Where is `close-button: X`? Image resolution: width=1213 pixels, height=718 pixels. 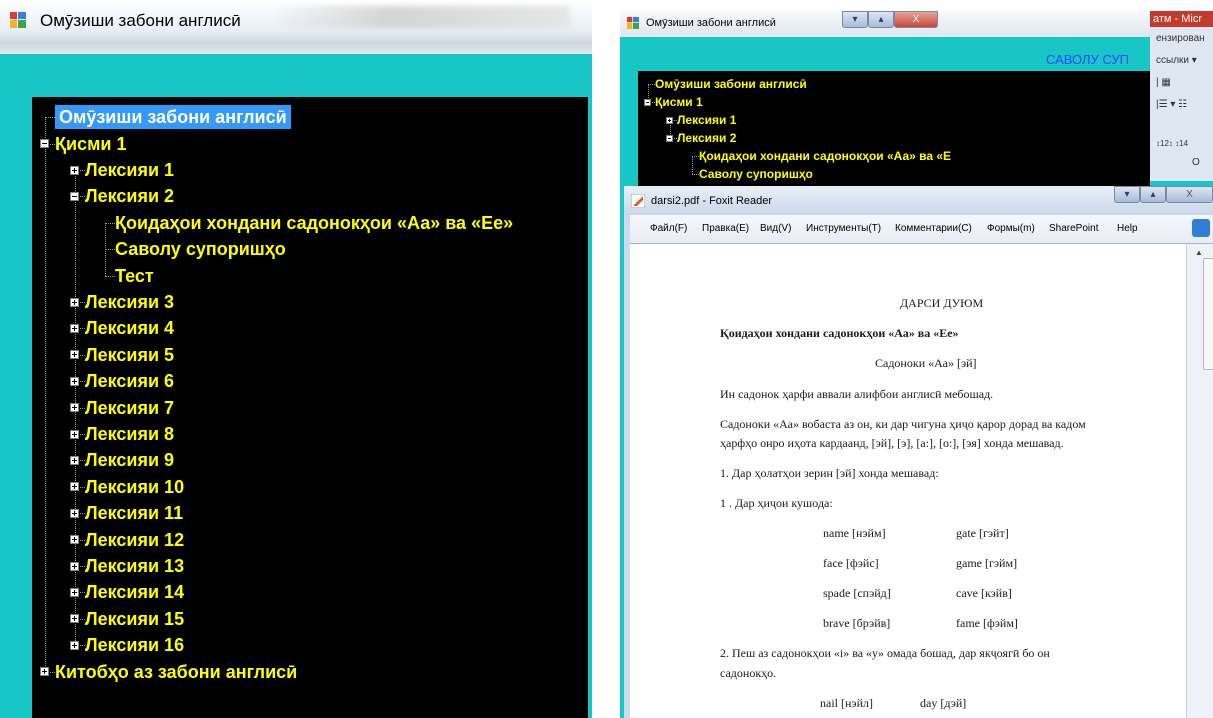
close-button: X is located at coordinates (916, 19).